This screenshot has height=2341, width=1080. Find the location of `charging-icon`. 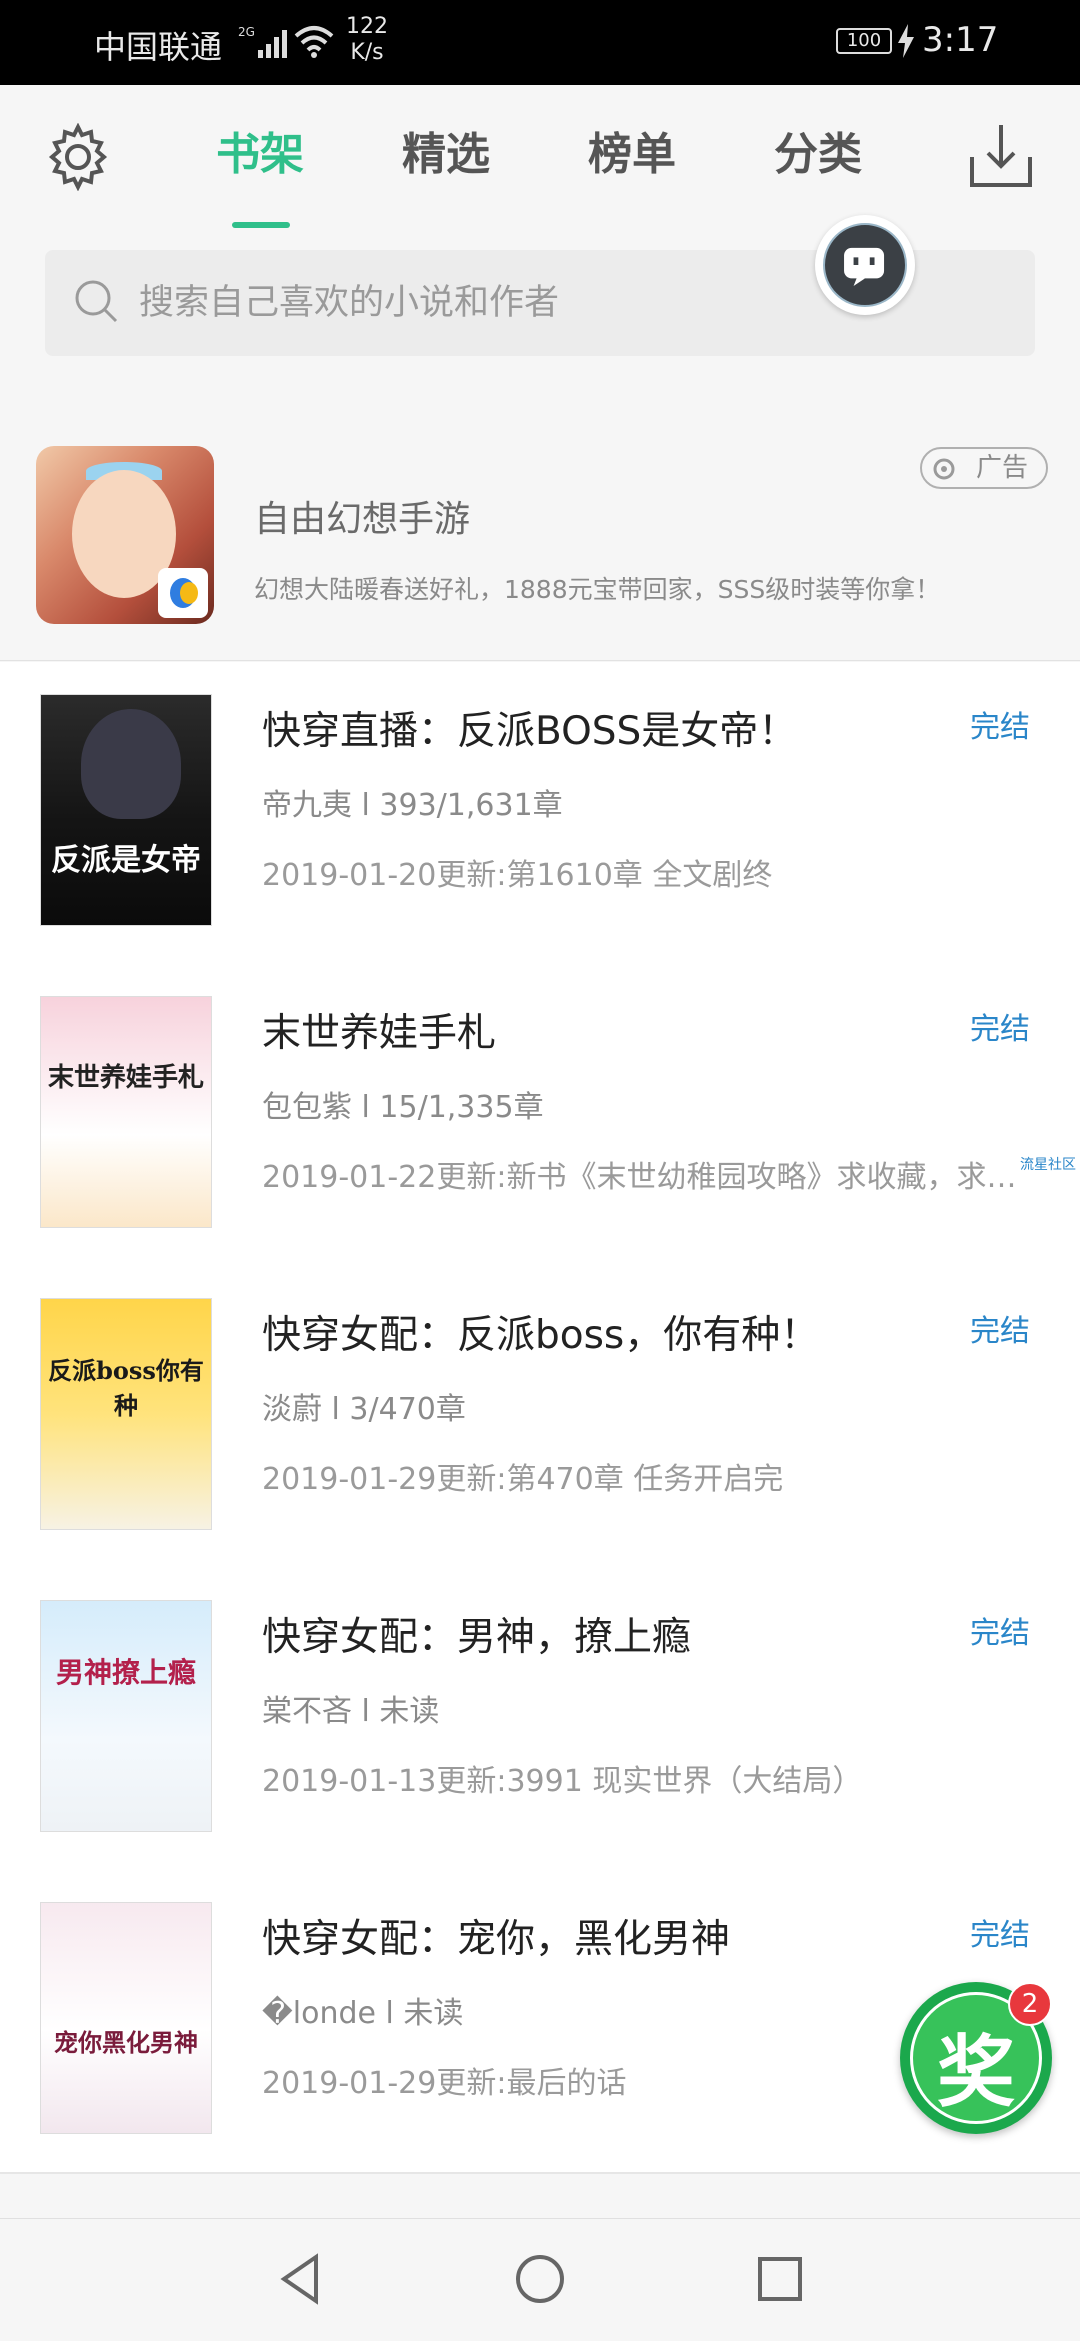

charging-icon is located at coordinates (906, 41).